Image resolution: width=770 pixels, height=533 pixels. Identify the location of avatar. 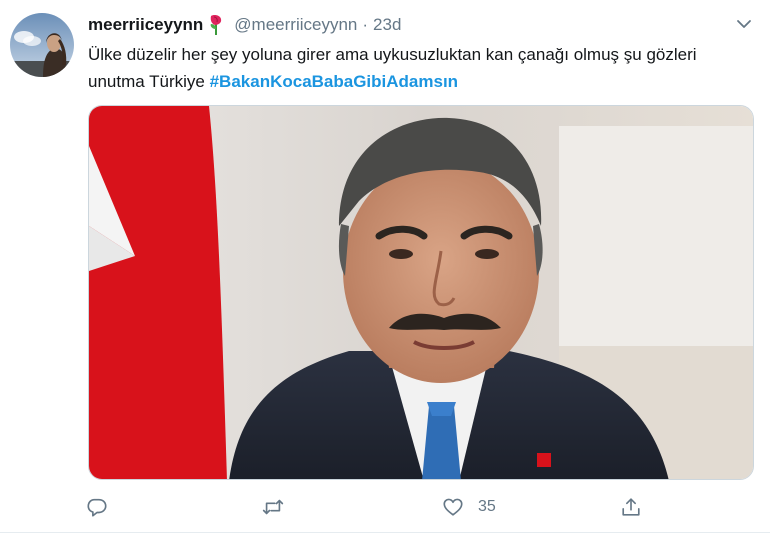
(42, 45).